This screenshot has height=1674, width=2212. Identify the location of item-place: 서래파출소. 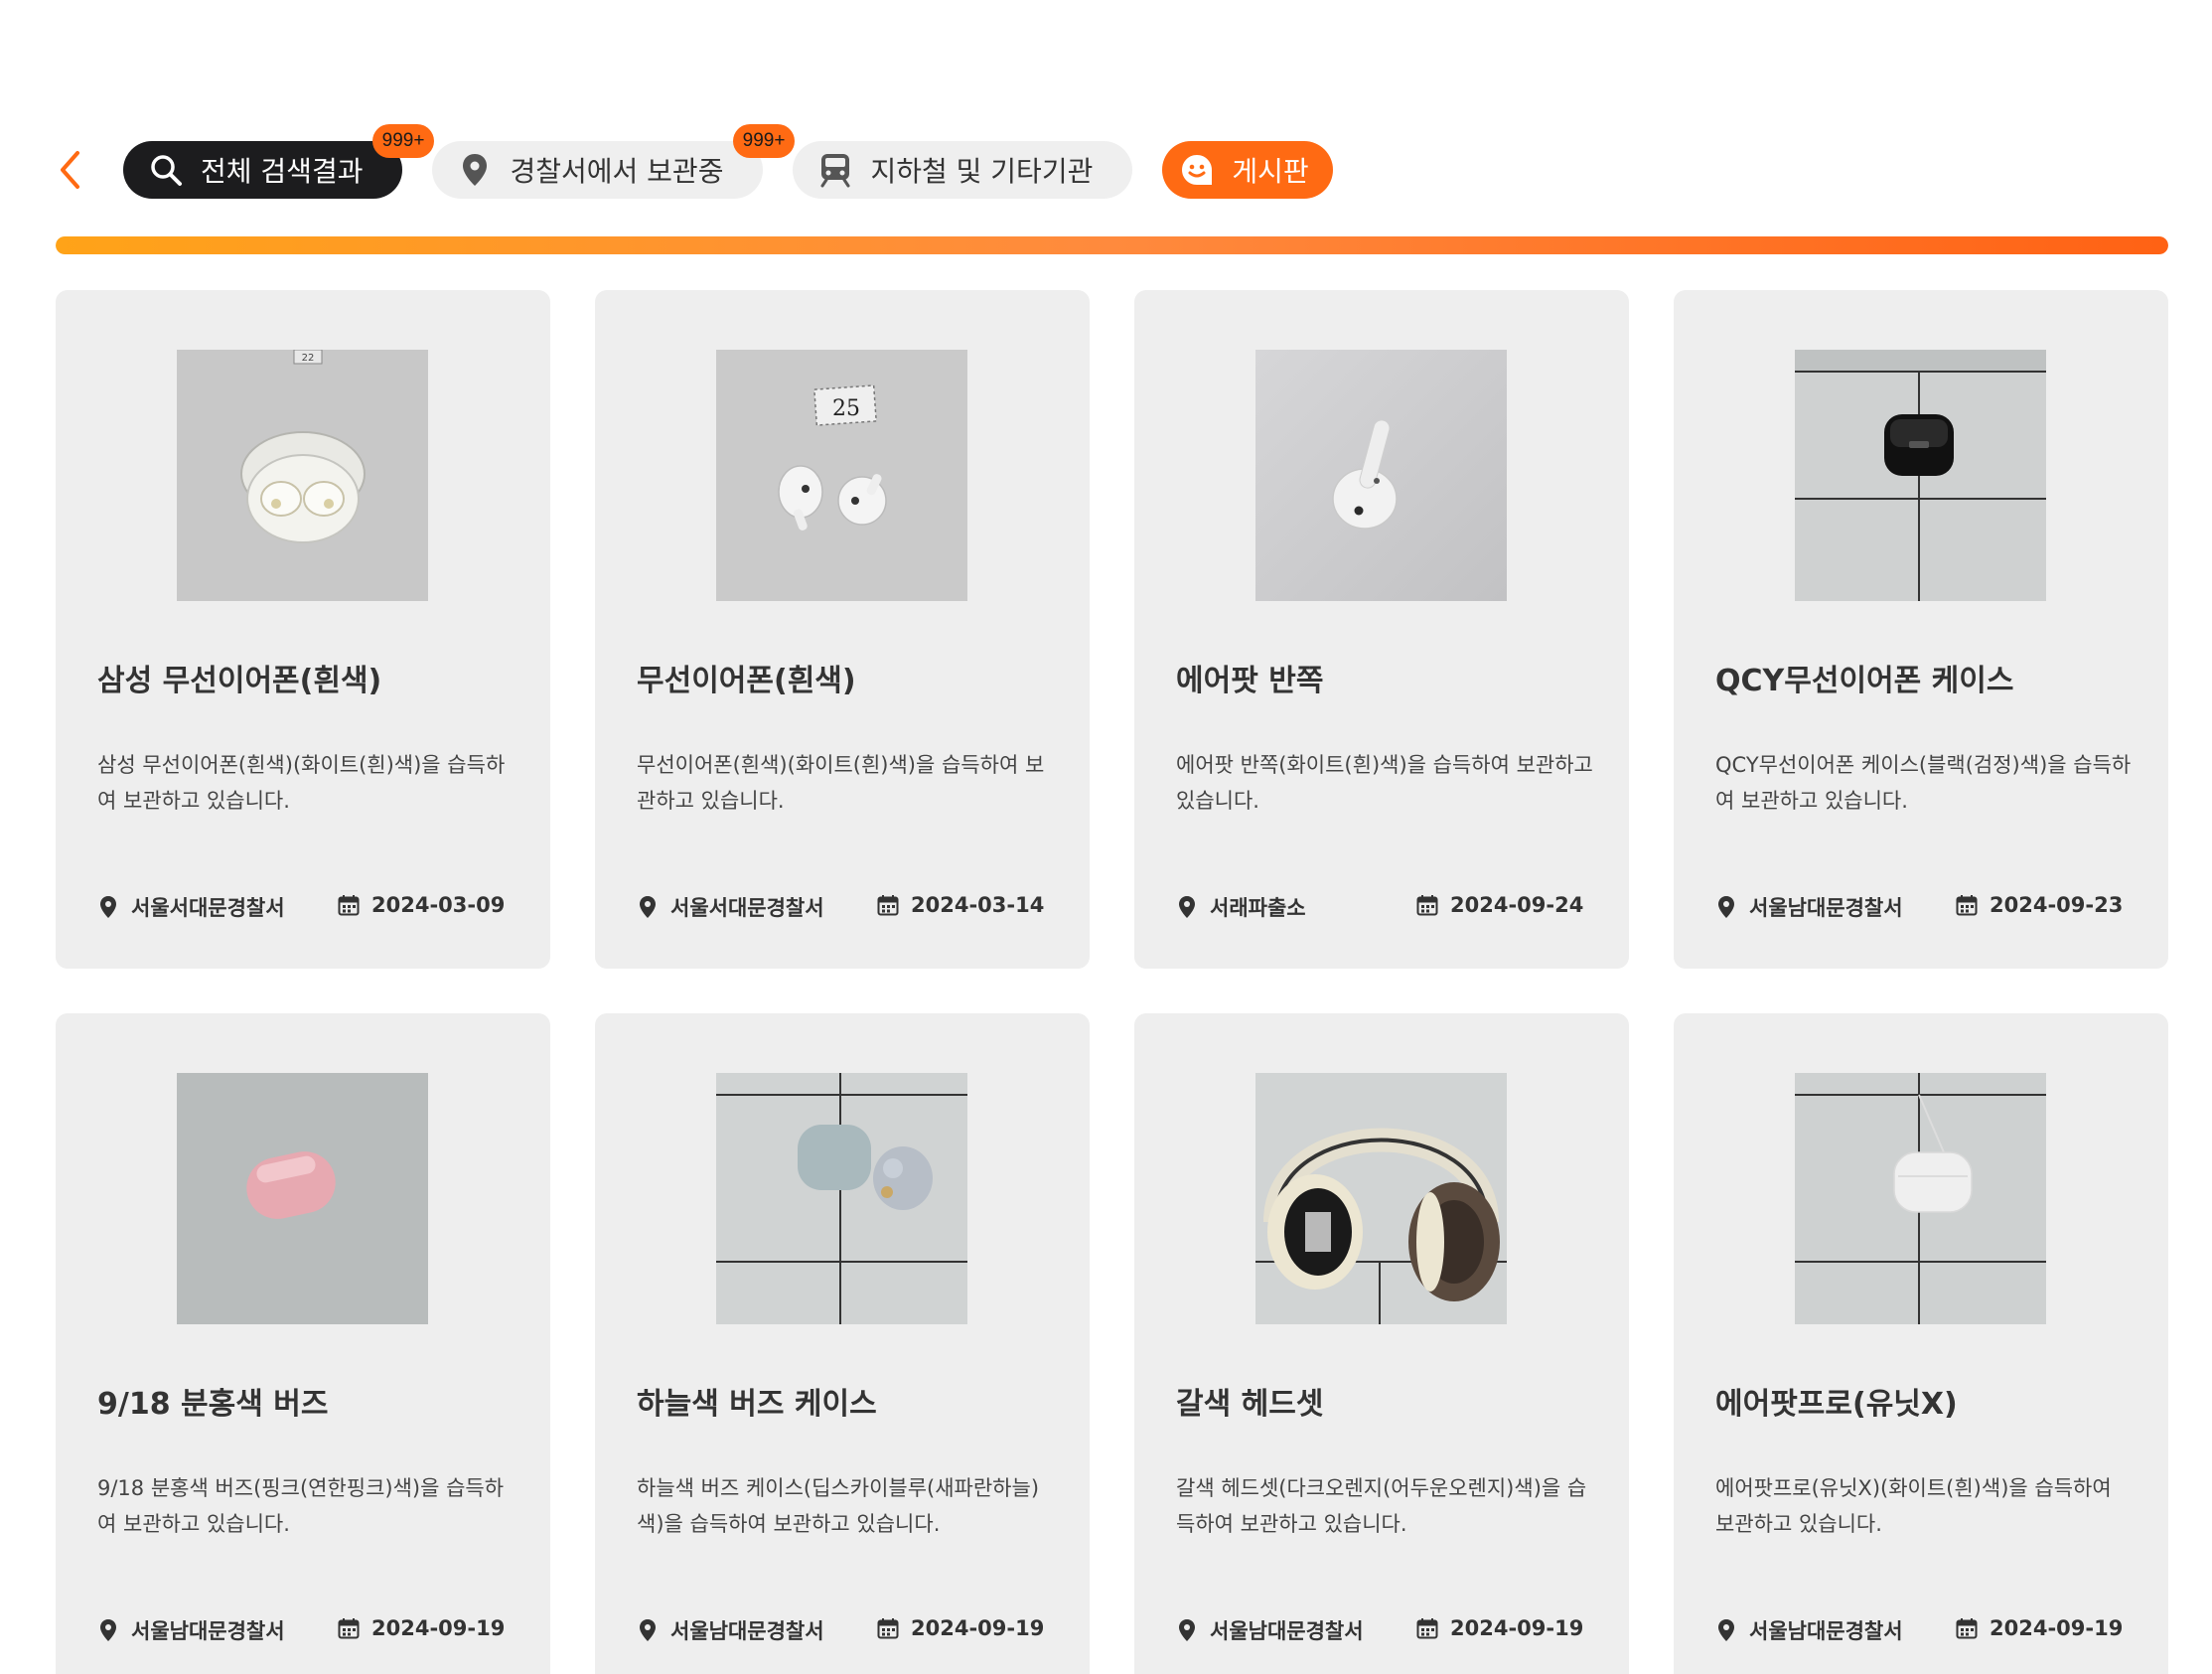
(1241, 907).